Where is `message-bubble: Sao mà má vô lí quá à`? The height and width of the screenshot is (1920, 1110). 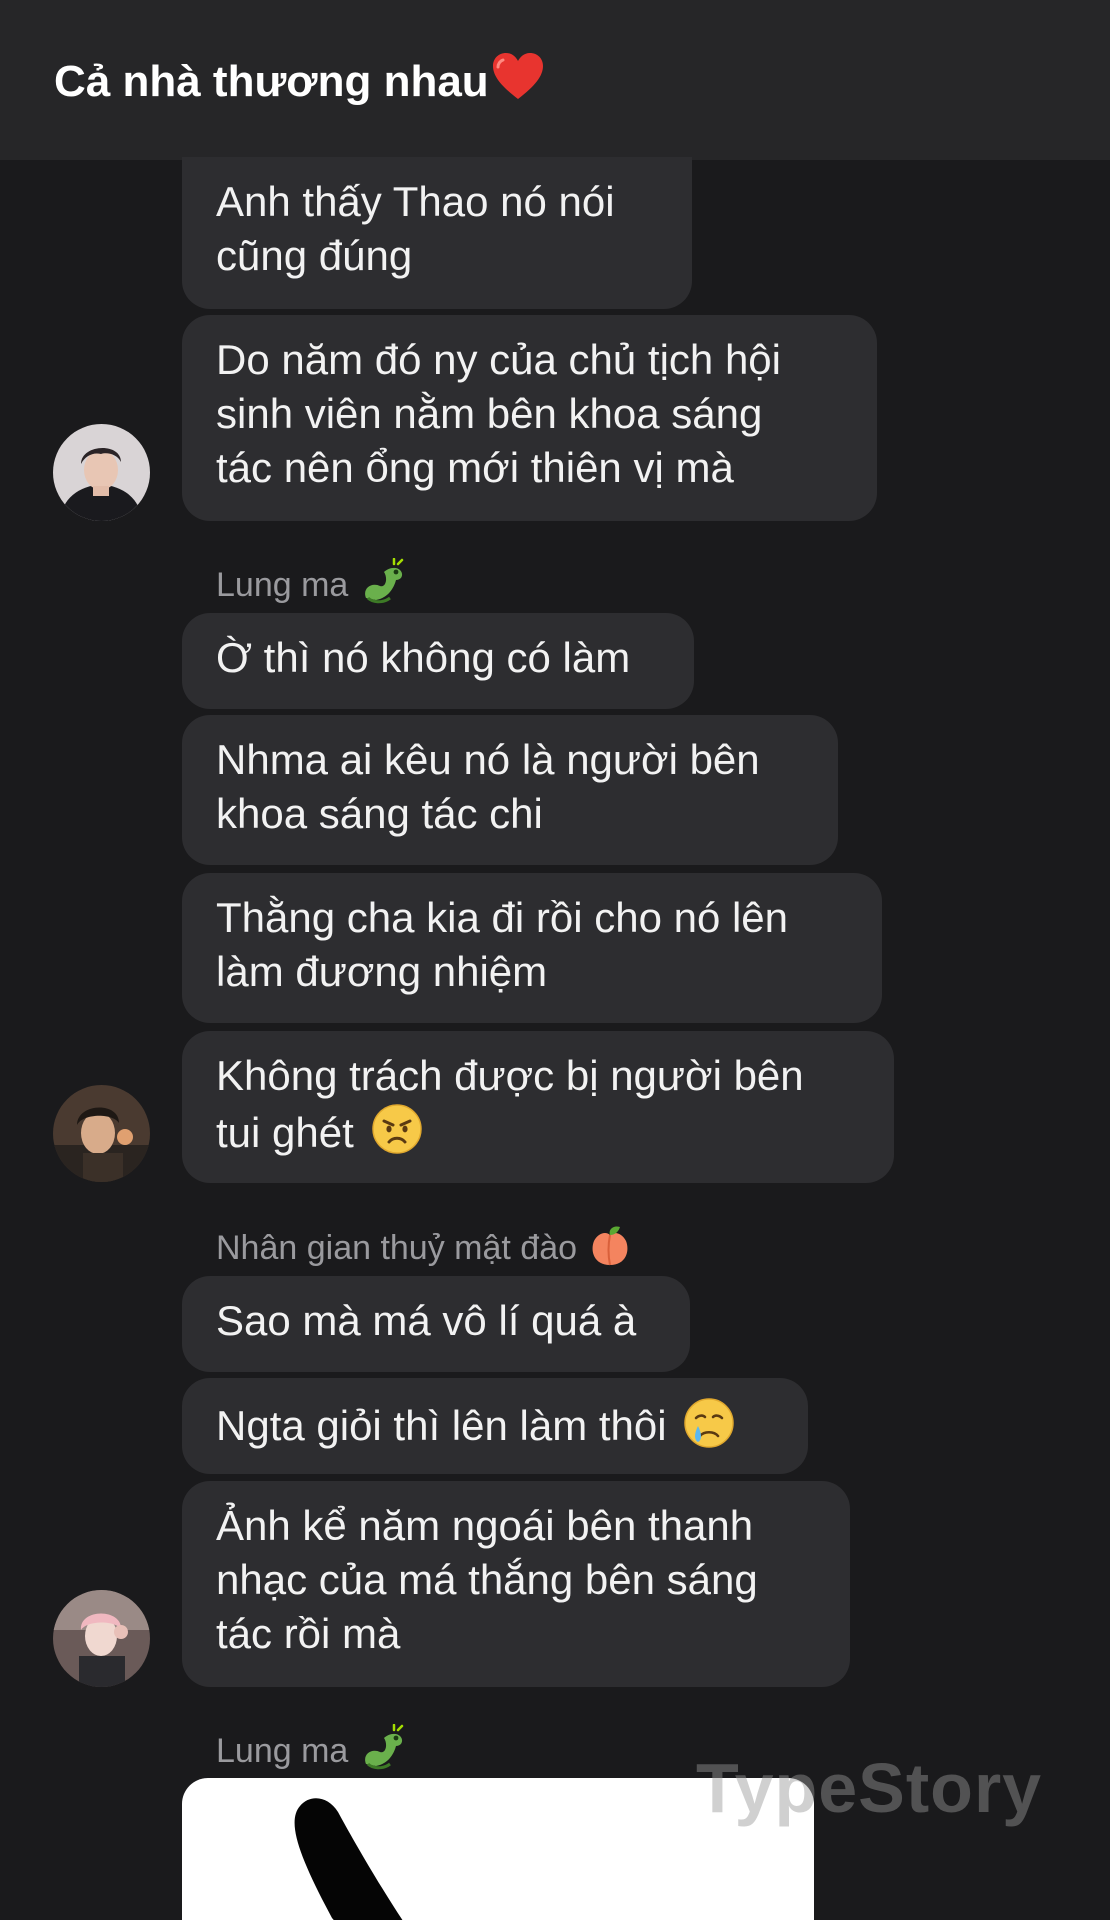
message-bubble: Sao mà má vô lí quá à is located at coordinates (436, 1324).